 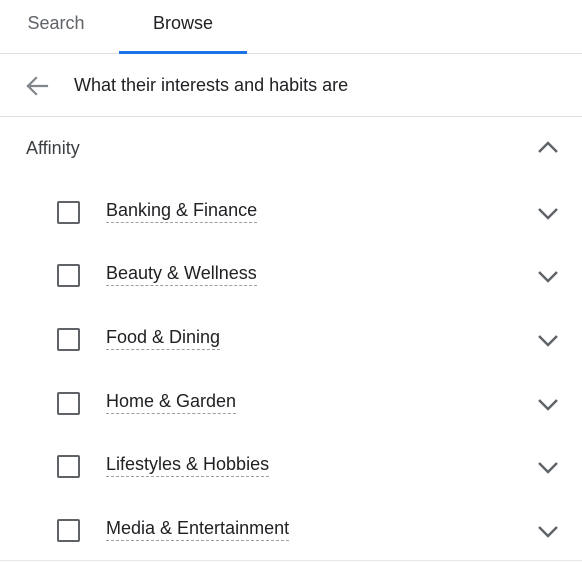 I want to click on back-button, so click(x=37, y=86).